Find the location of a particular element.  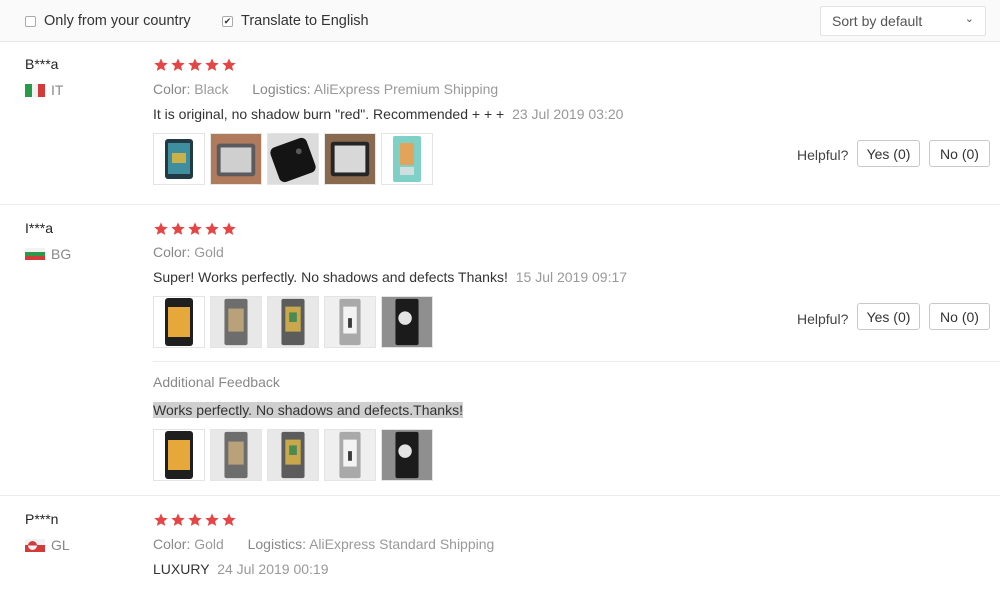

sort-dropdown-value: Sort by default is located at coordinates (877, 21).